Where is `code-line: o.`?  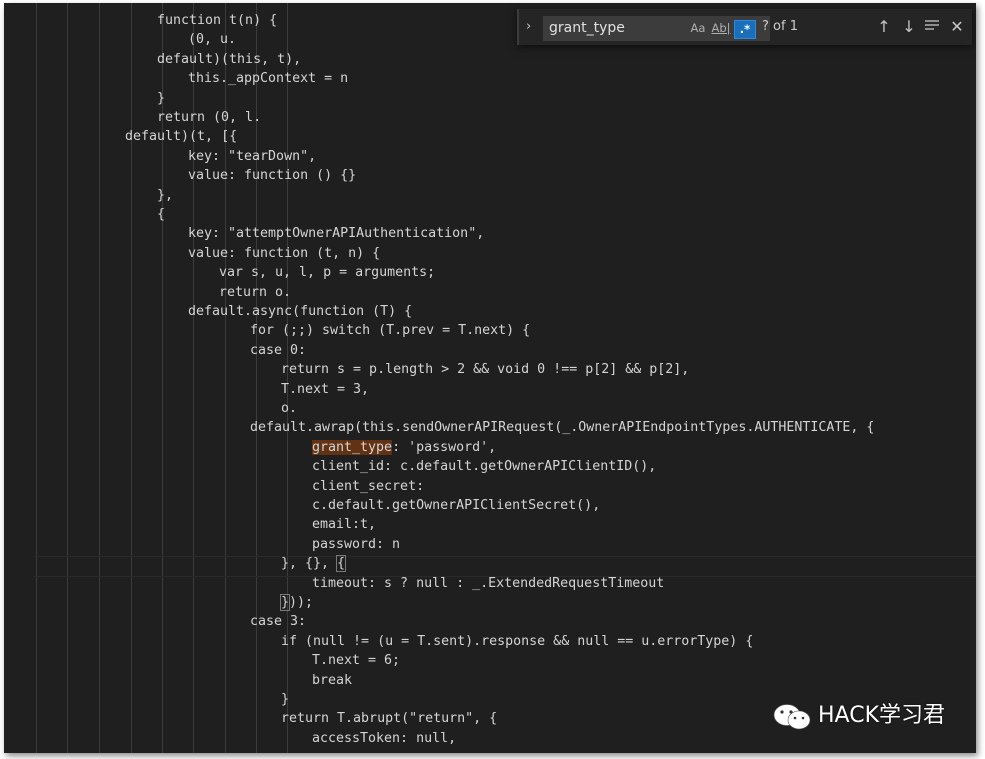
code-line: o. is located at coordinates (289, 408).